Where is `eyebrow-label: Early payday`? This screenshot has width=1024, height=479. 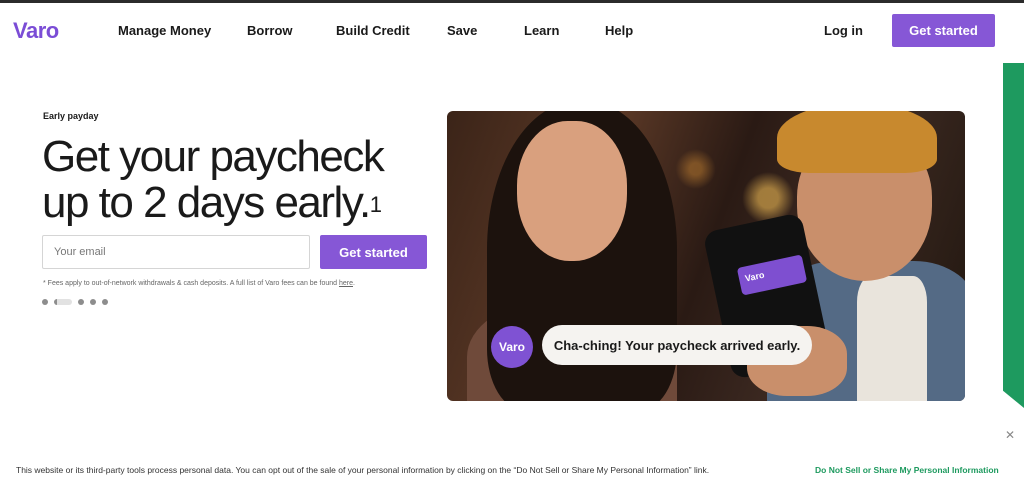 eyebrow-label: Early payday is located at coordinates (71, 116).